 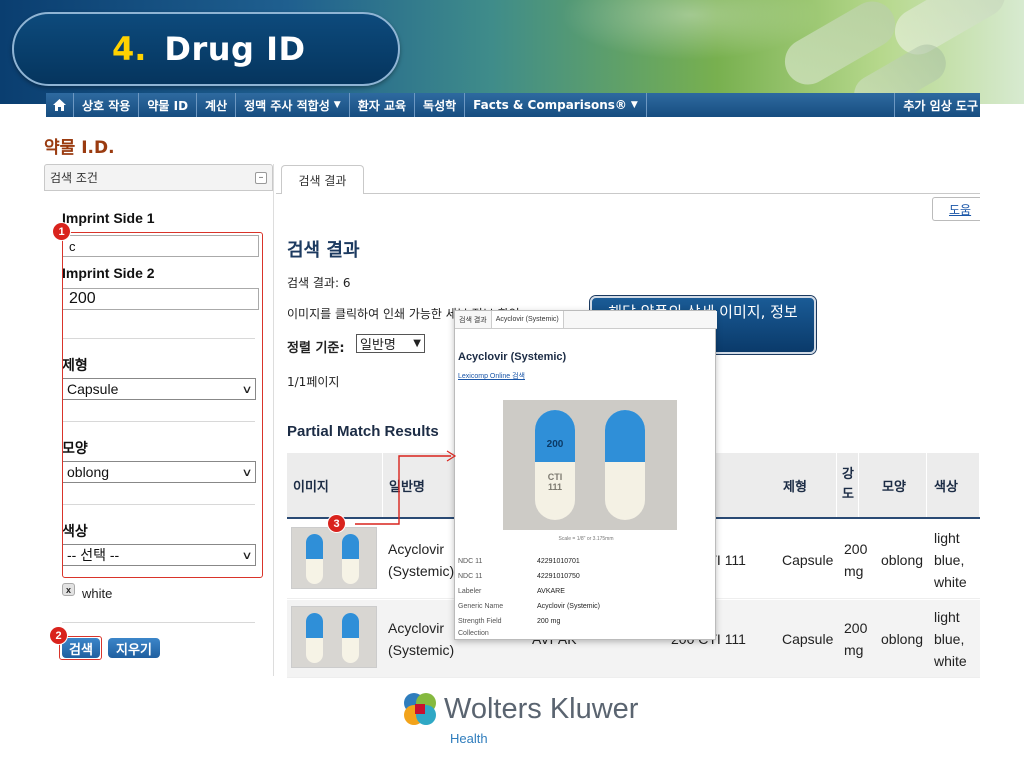 I want to click on detail-value: 200 mg, so click(x=549, y=621).